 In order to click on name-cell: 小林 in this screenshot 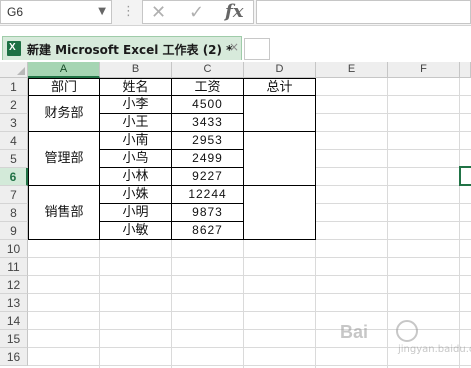, I will do `click(136, 177)`.